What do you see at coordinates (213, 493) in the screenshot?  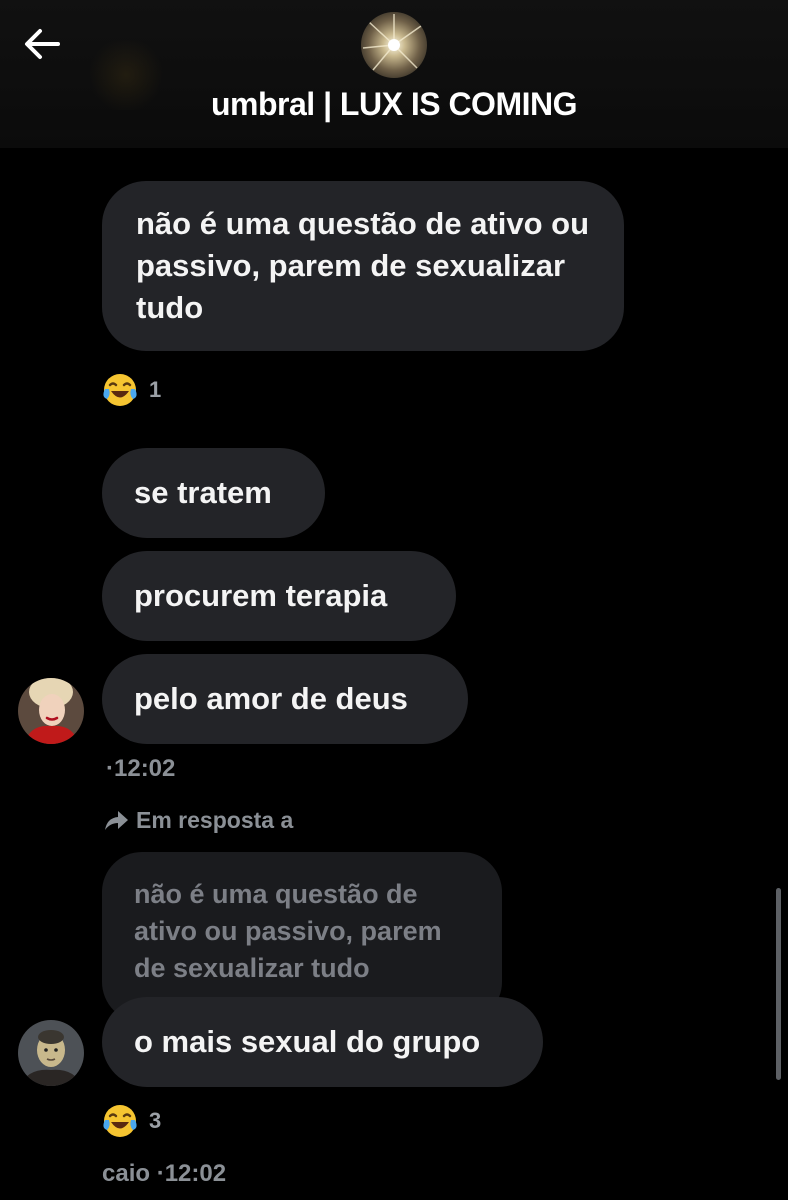 I see `message-bubble: se tratem` at bounding box center [213, 493].